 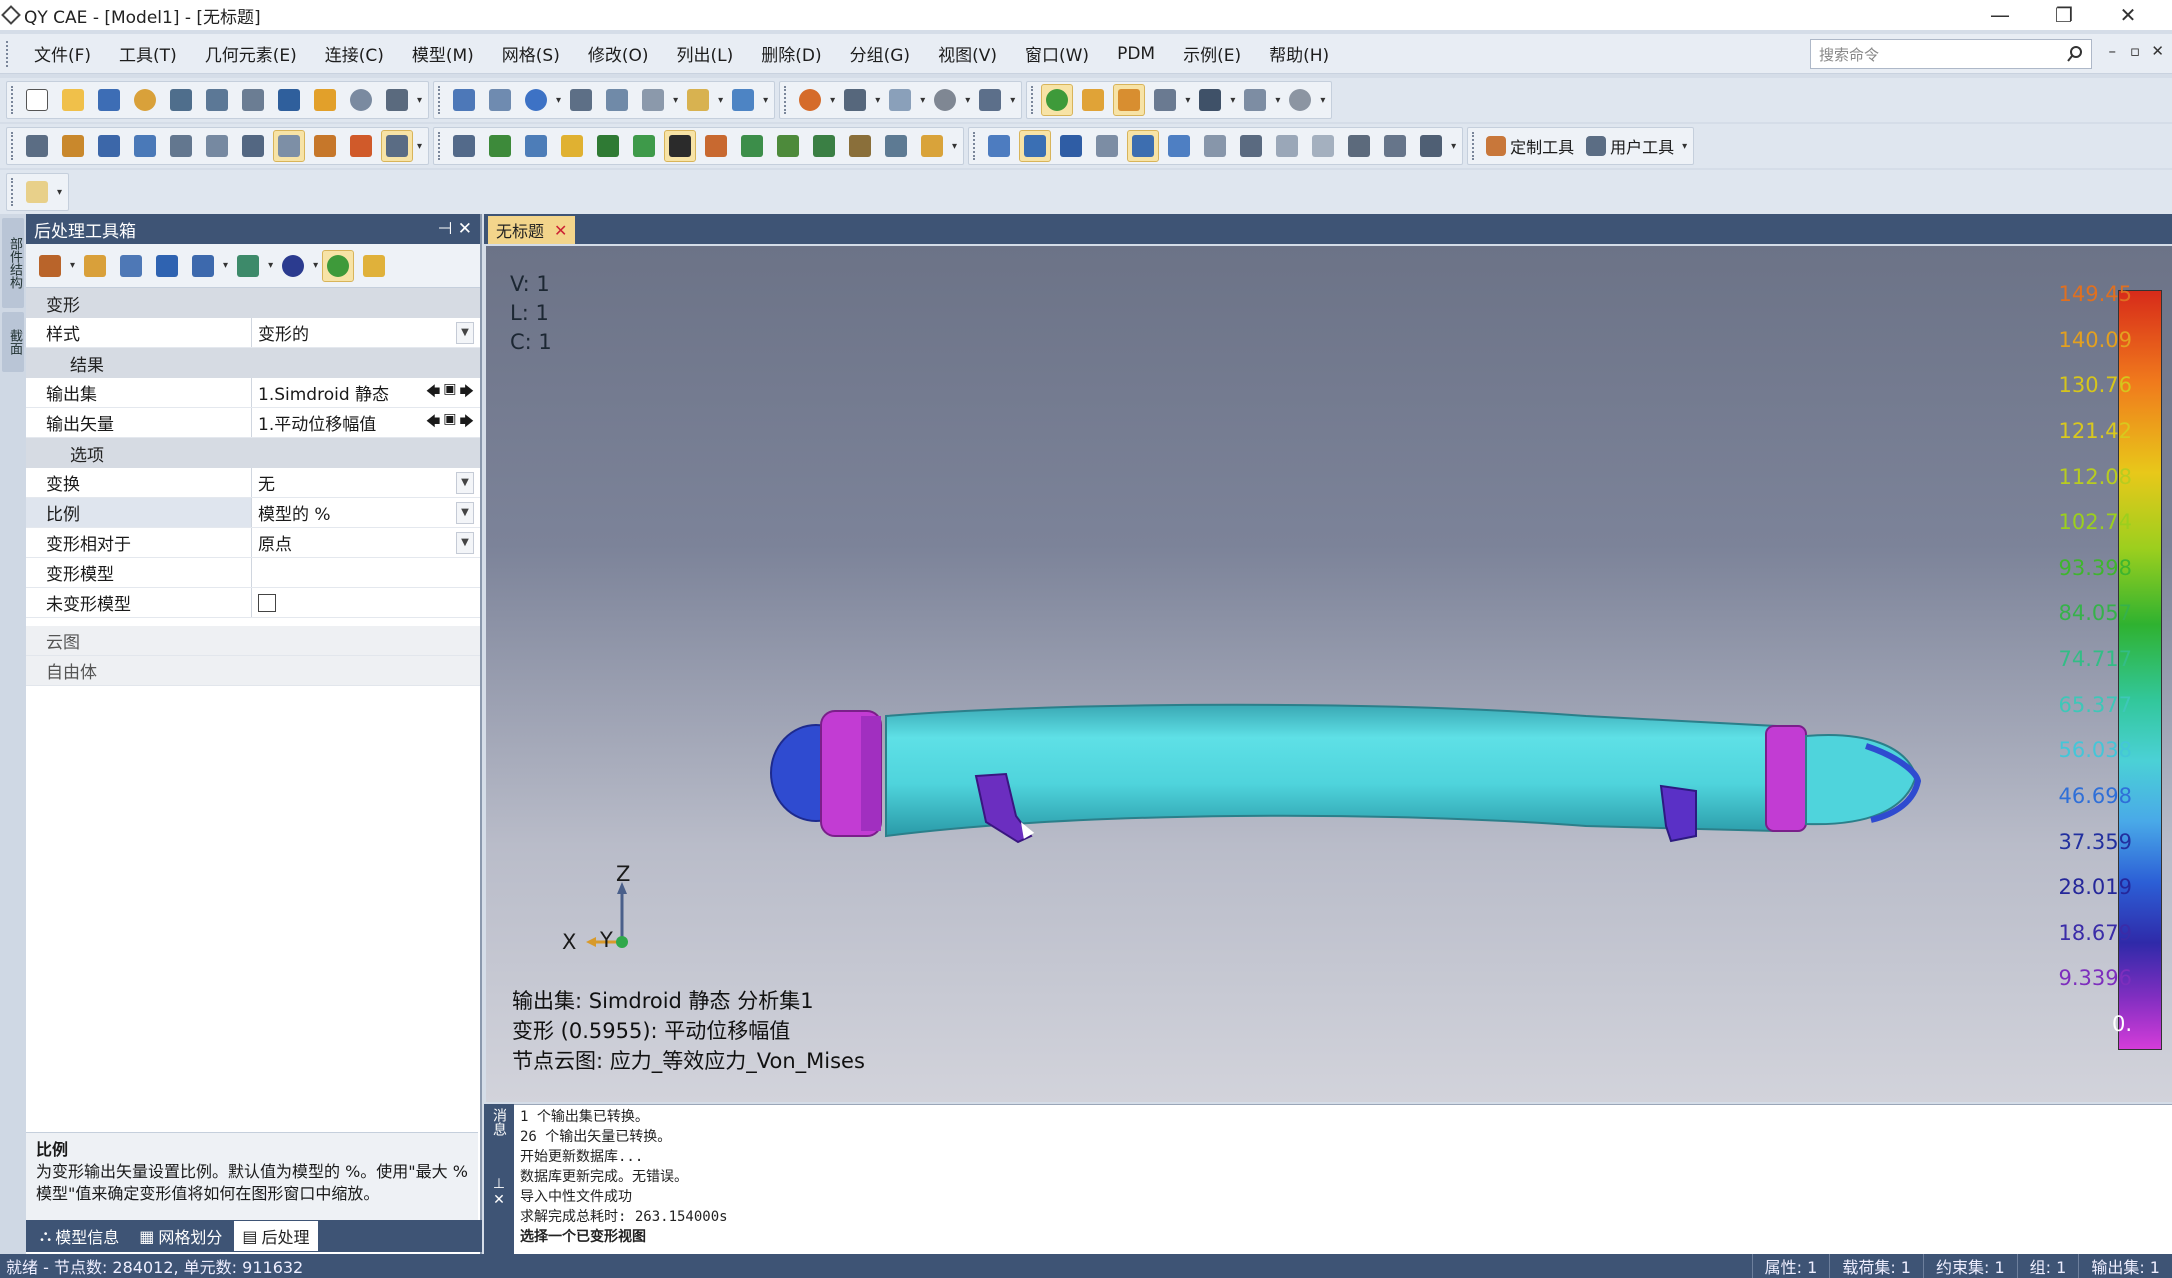 I want to click on pen-button, so click(x=1165, y=100).